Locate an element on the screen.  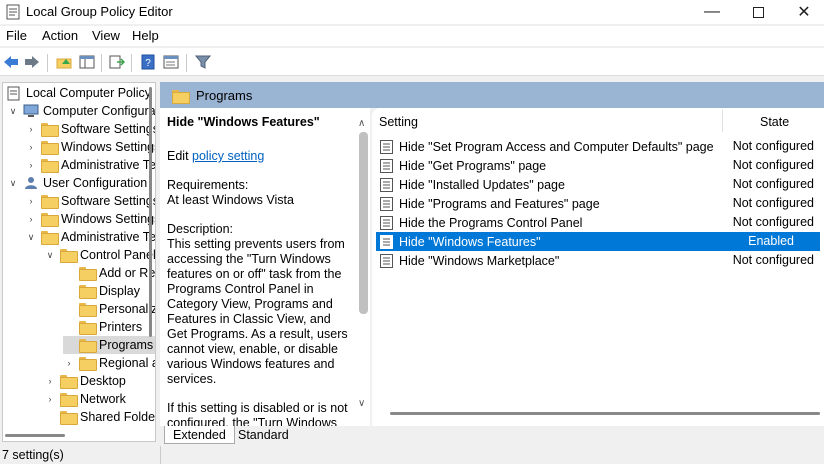
show-hide-tree-icon is located at coordinates (87, 62).